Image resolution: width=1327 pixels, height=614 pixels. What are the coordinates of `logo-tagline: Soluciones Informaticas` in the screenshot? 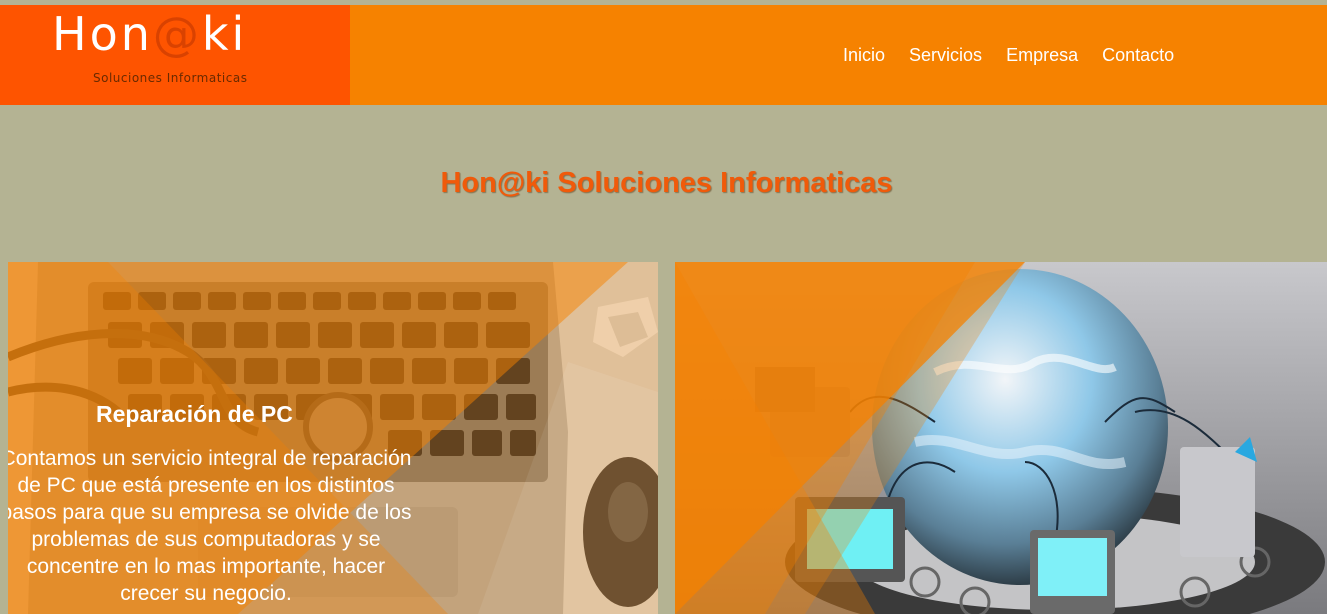 It's located at (170, 78).